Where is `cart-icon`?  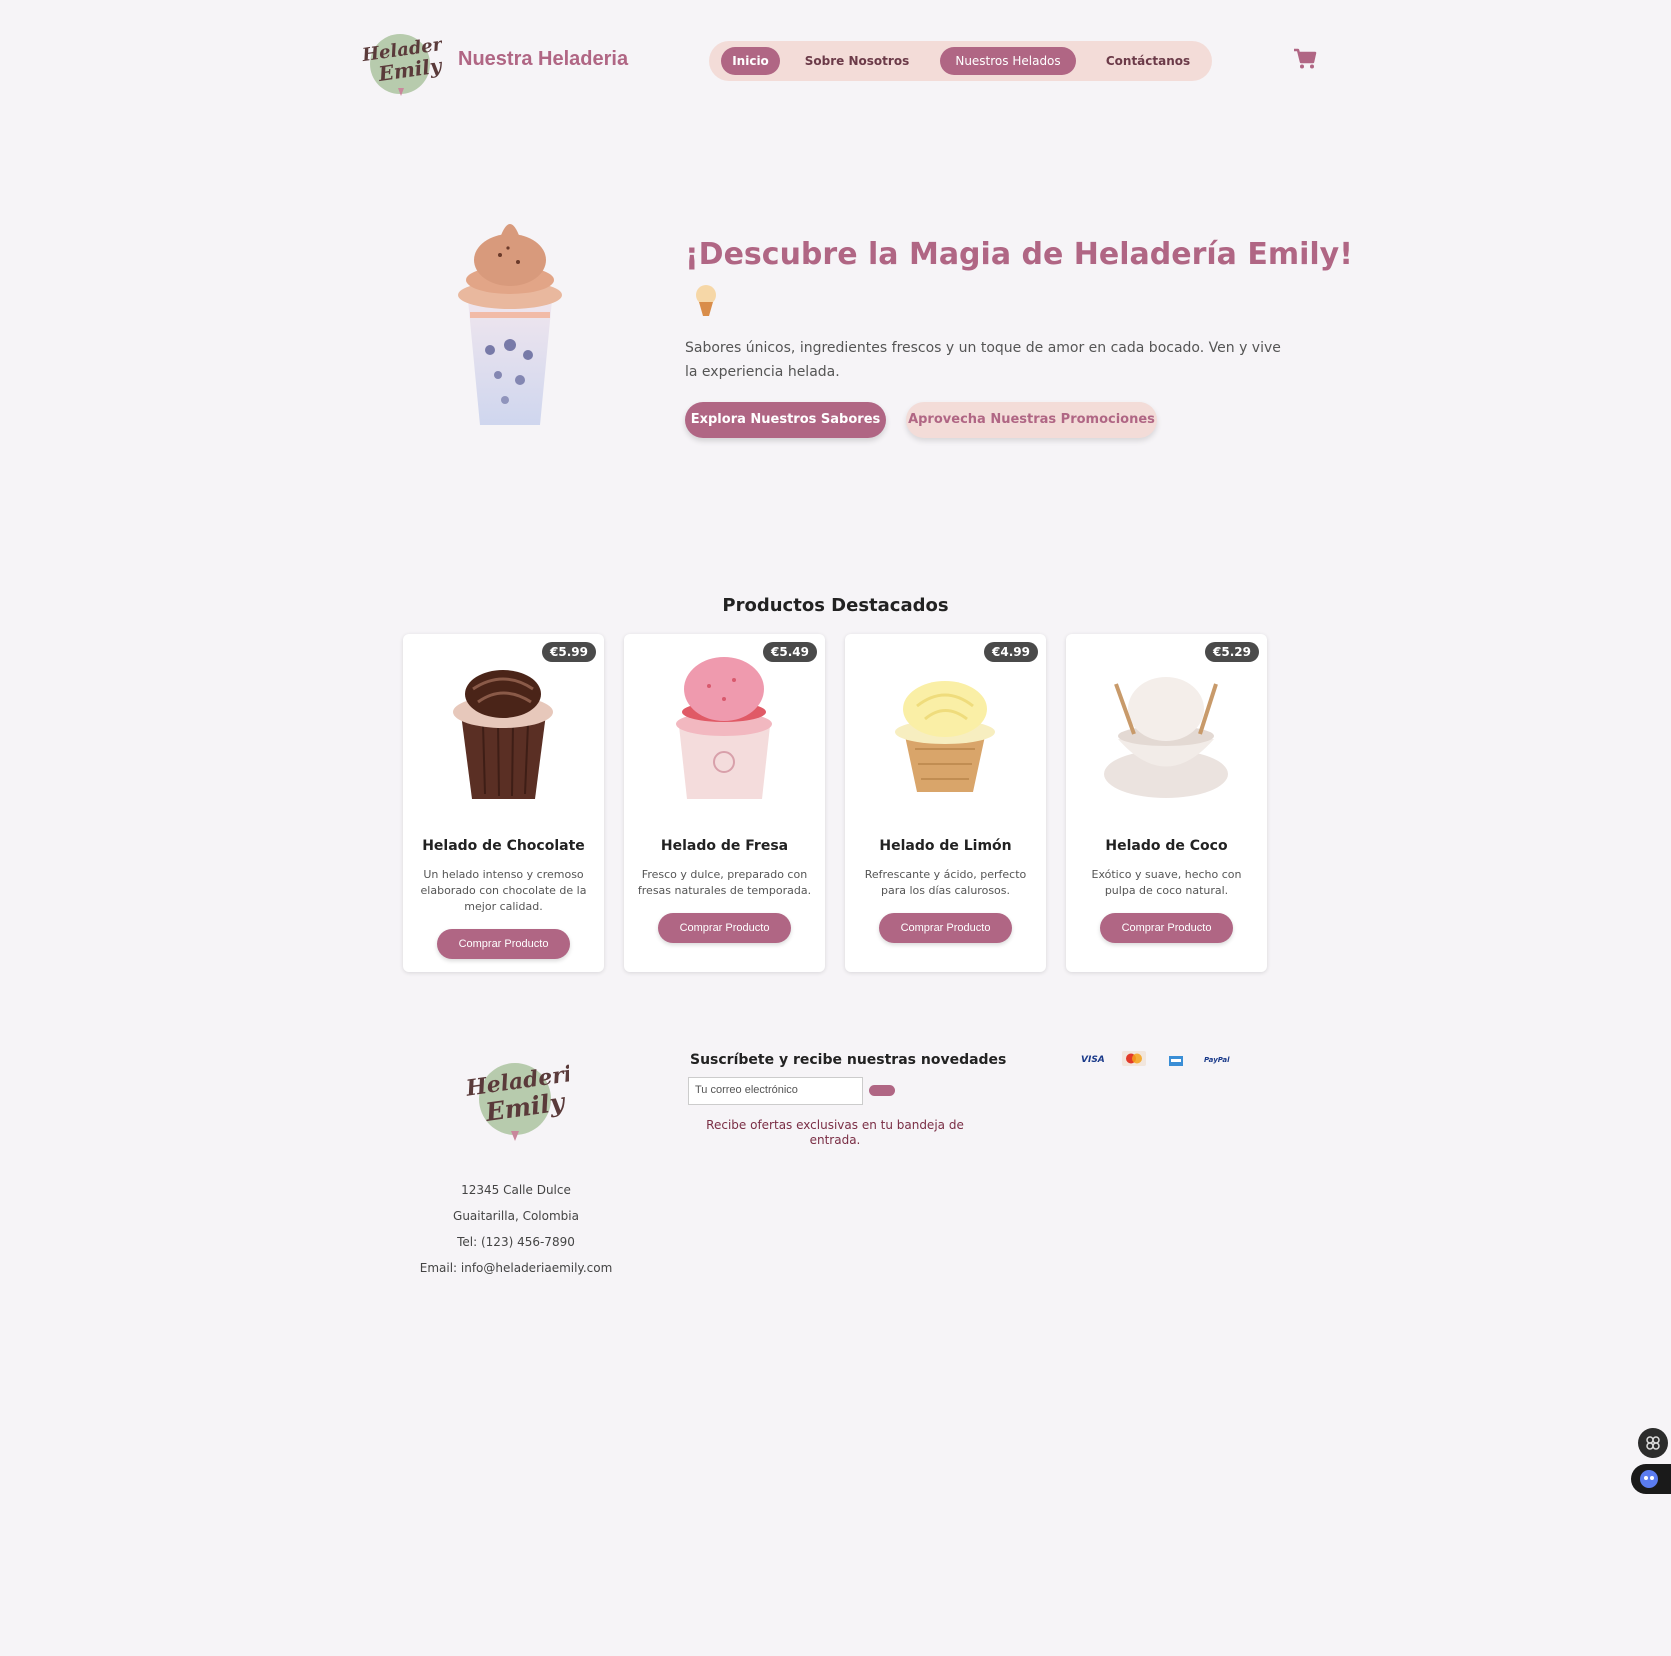 cart-icon is located at coordinates (1305, 59).